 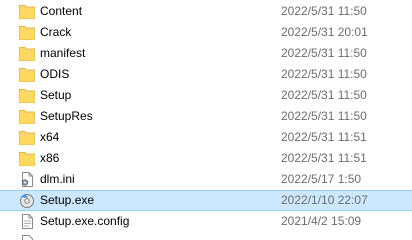 I want to click on settings-file-icon, so click(x=27, y=179).